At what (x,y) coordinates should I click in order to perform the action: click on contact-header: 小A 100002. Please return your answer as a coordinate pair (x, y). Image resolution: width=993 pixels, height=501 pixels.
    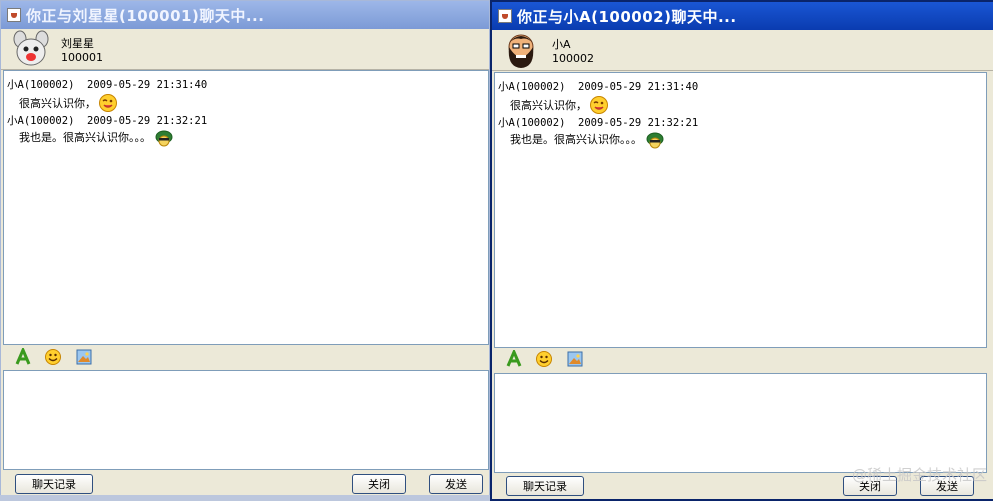
    Looking at the image, I should click on (742, 50).